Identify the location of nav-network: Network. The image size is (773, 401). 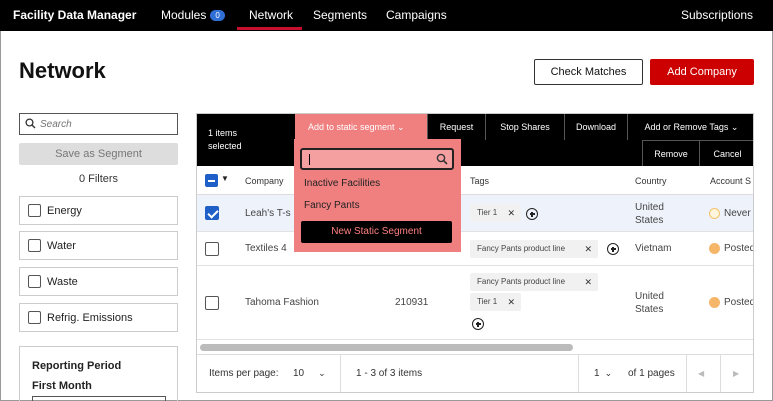
(271, 15).